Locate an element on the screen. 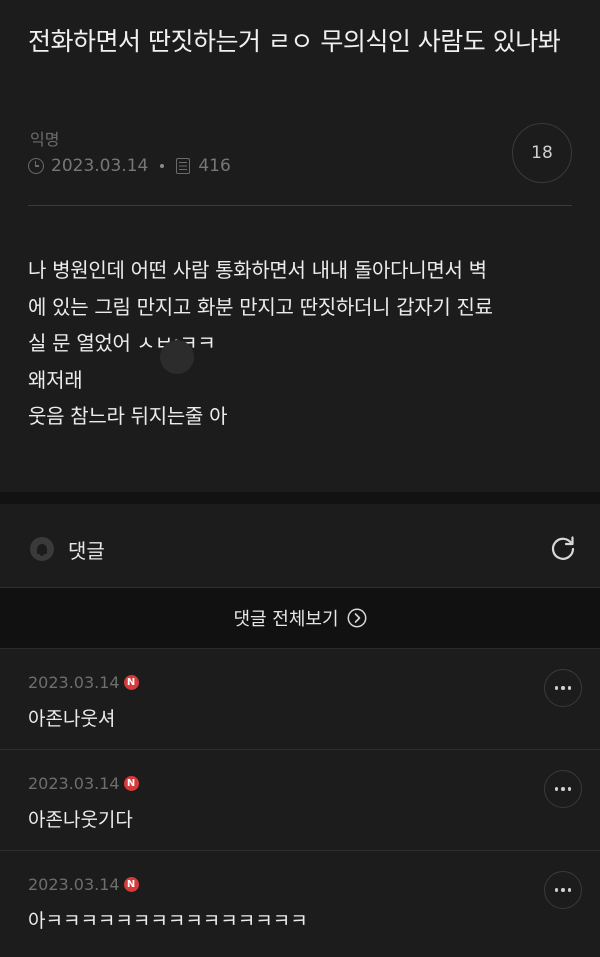 Image resolution: width=600 pixels, height=957 pixels. post-meta: 2023.03.14 416 is located at coordinates (129, 166).